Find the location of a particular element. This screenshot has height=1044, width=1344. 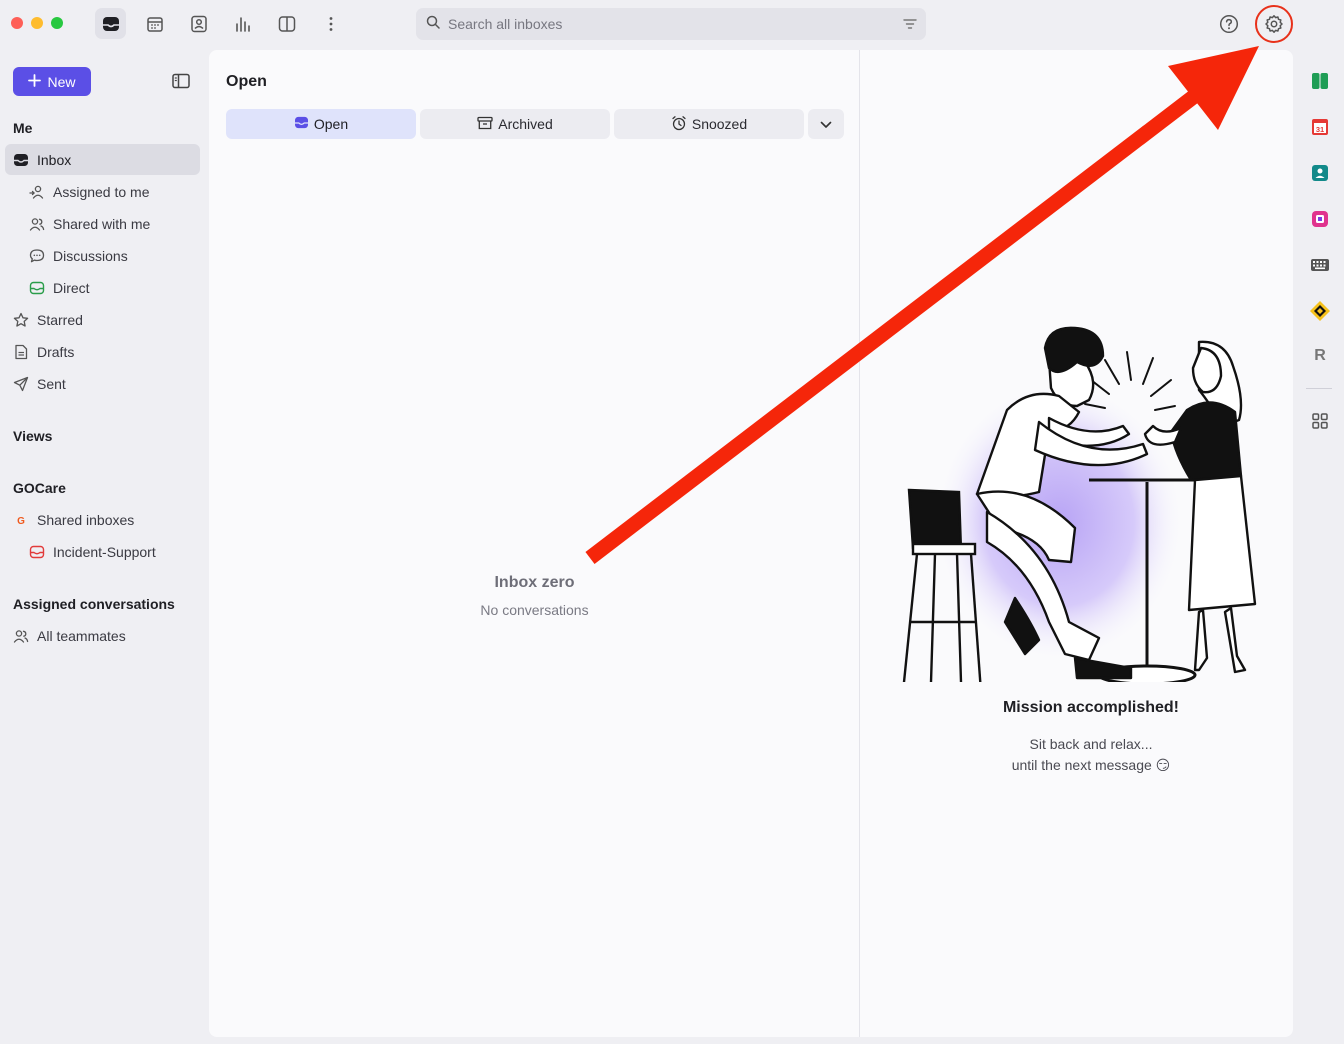

more-options-icon is located at coordinates (330, 23).